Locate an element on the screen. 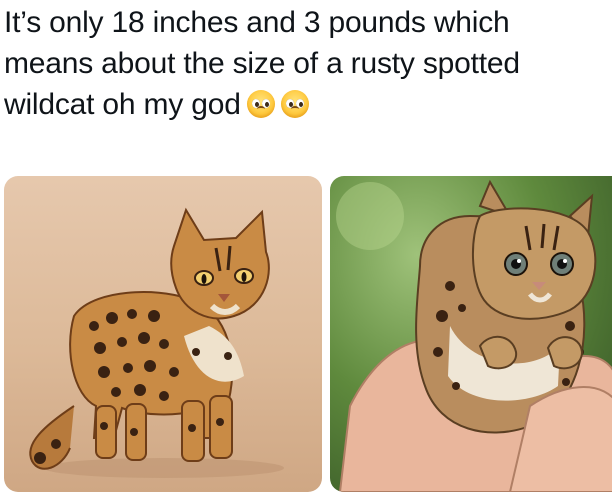  tweet-text-line-3: wildcat oh my god is located at coordinates (304, 104).